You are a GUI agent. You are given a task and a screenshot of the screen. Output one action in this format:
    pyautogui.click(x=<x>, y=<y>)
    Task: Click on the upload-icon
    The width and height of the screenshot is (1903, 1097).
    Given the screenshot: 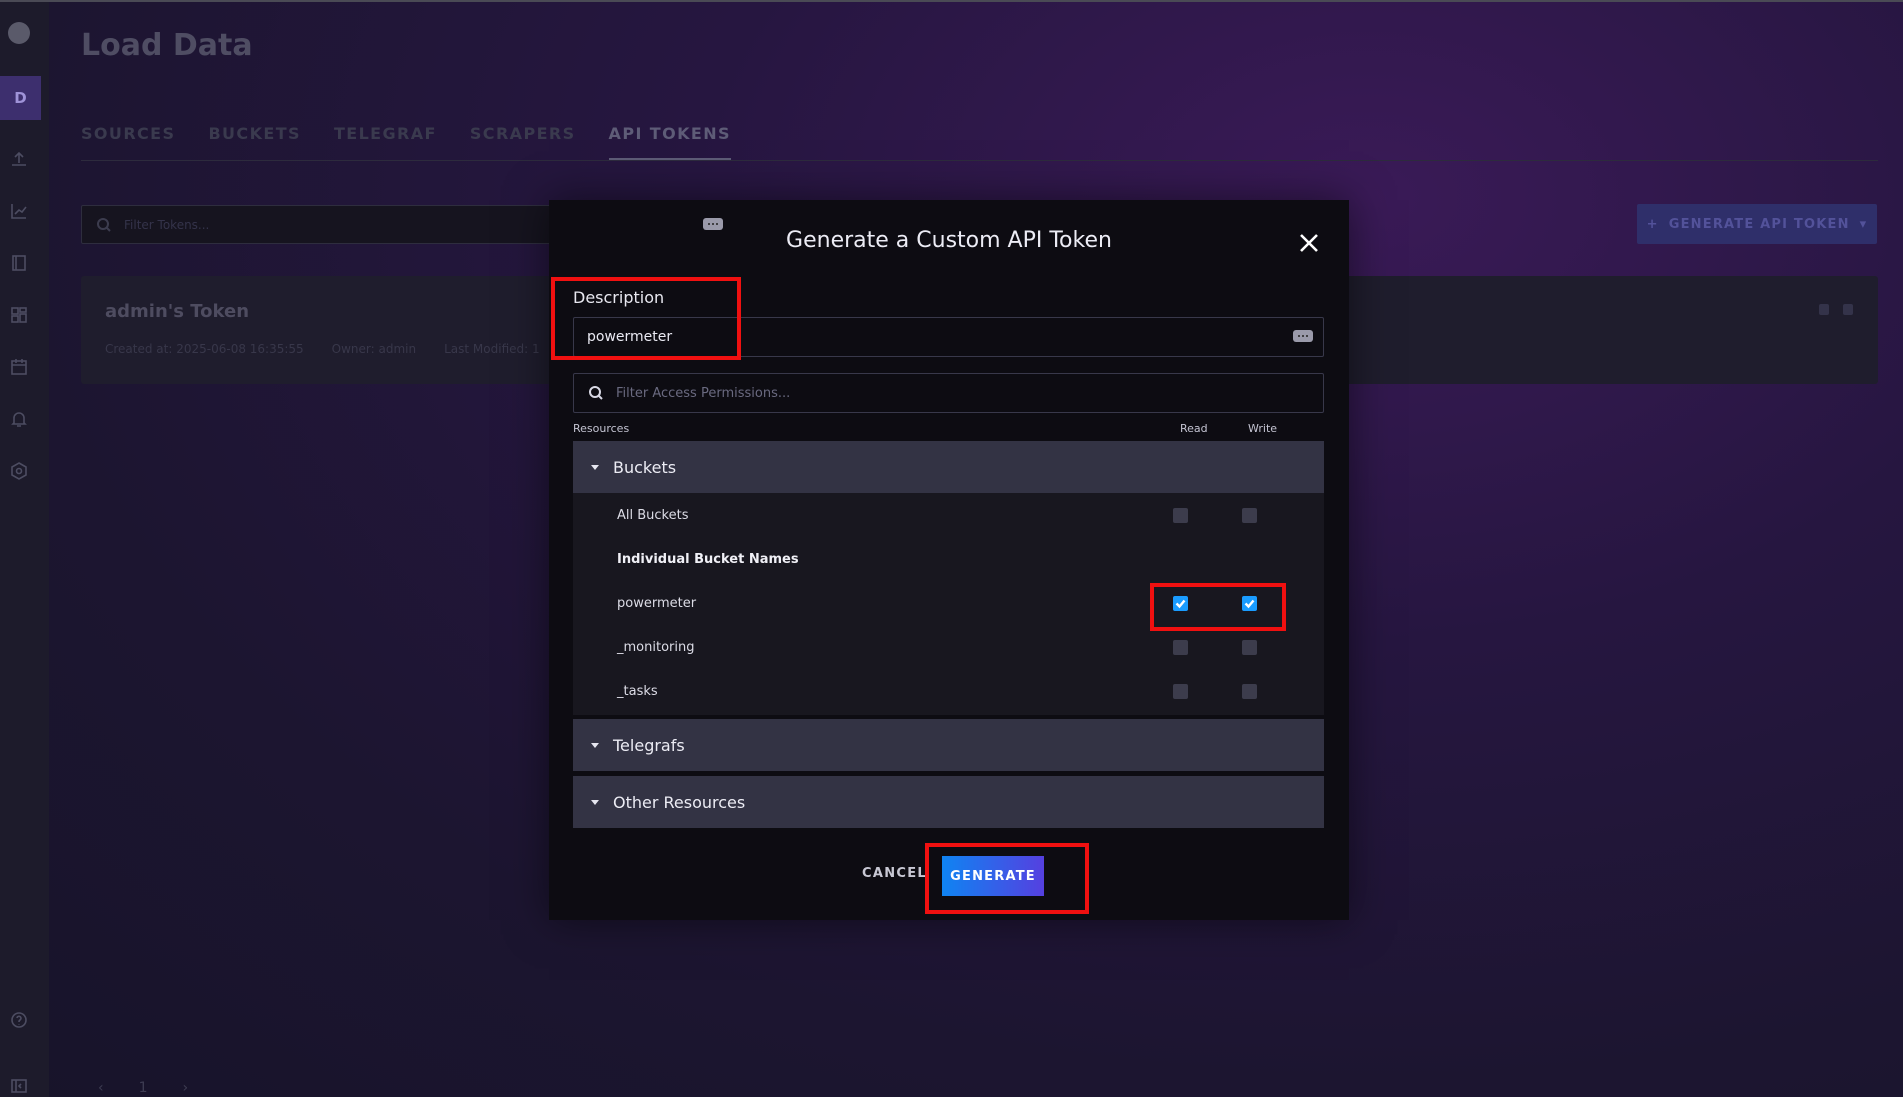 What is the action you would take?
    pyautogui.click(x=19, y=159)
    